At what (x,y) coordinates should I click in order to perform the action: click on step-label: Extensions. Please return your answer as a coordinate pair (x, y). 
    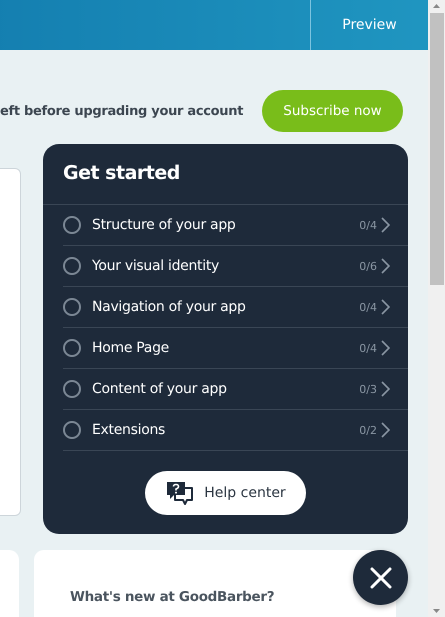
    Looking at the image, I should click on (129, 430).